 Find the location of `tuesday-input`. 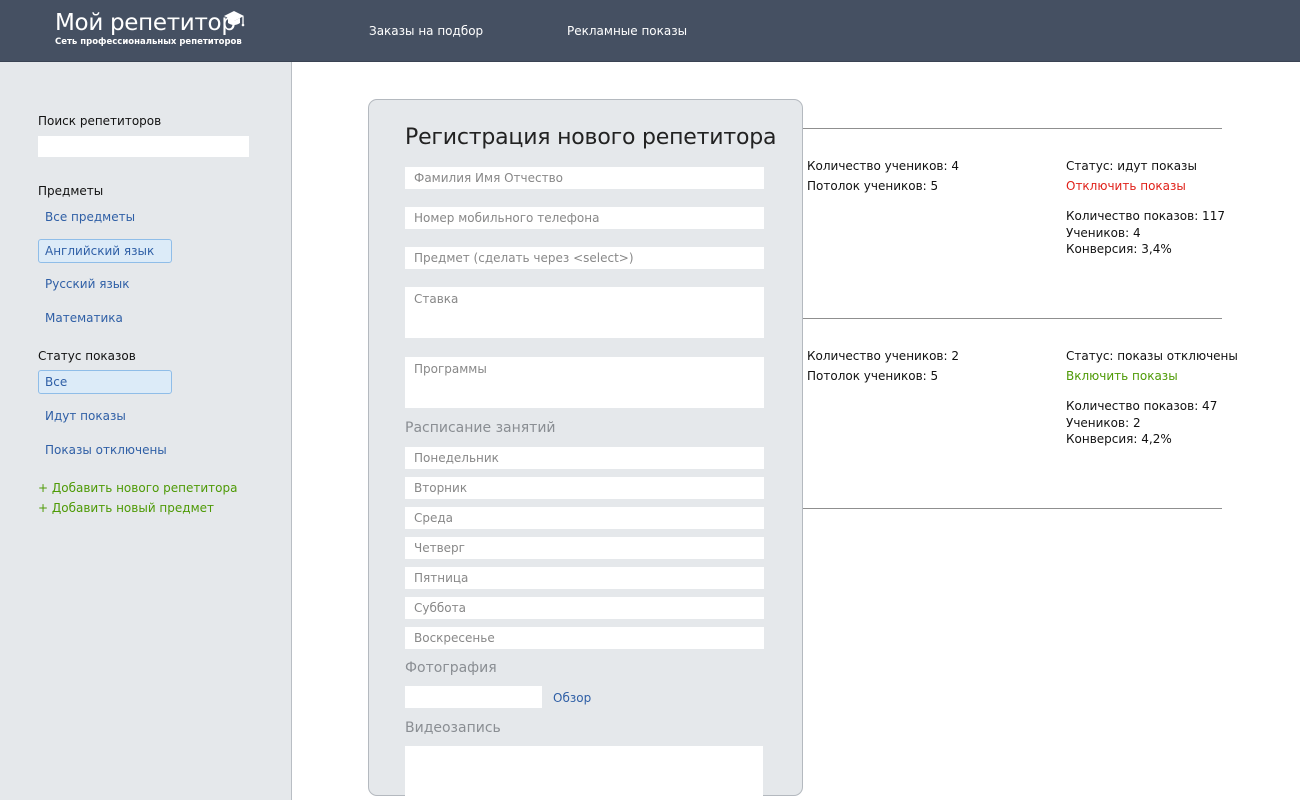

tuesday-input is located at coordinates (584, 488).